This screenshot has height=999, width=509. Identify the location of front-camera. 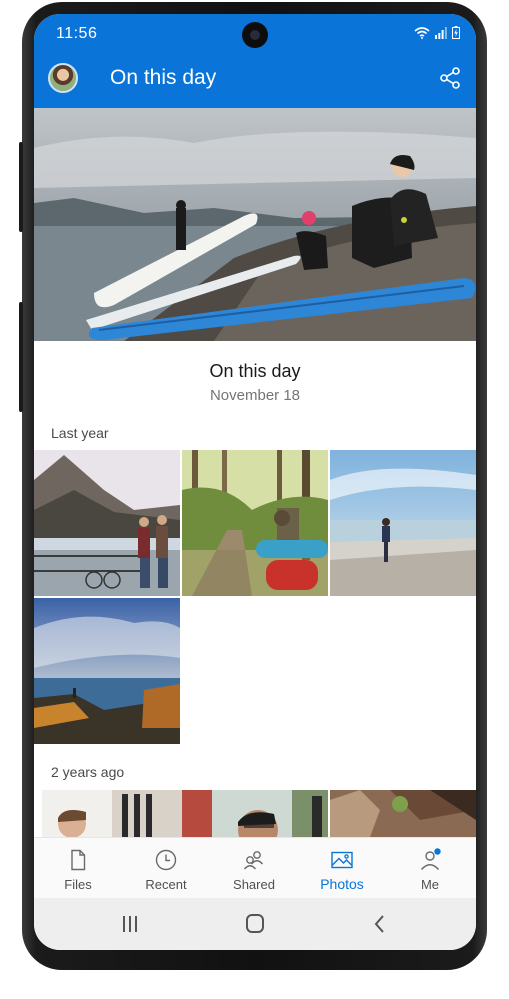
(255, 35).